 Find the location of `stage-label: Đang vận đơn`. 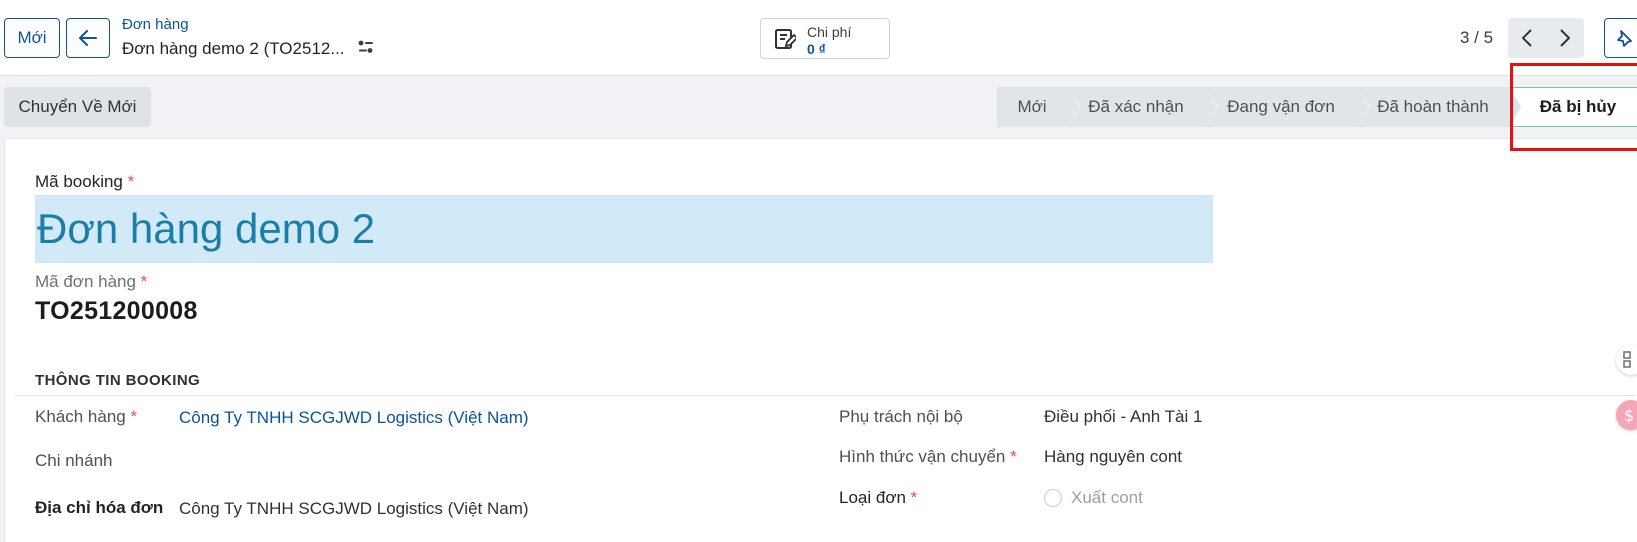

stage-label: Đang vận đơn is located at coordinates (1281, 106).